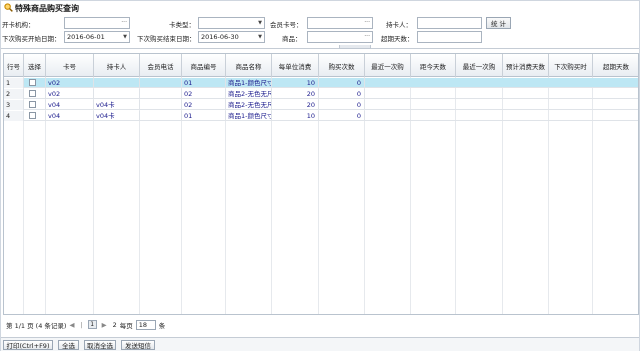 The image size is (640, 351). Describe the element at coordinates (249, 65) in the screenshot. I see `column-header: 商品名称` at that location.